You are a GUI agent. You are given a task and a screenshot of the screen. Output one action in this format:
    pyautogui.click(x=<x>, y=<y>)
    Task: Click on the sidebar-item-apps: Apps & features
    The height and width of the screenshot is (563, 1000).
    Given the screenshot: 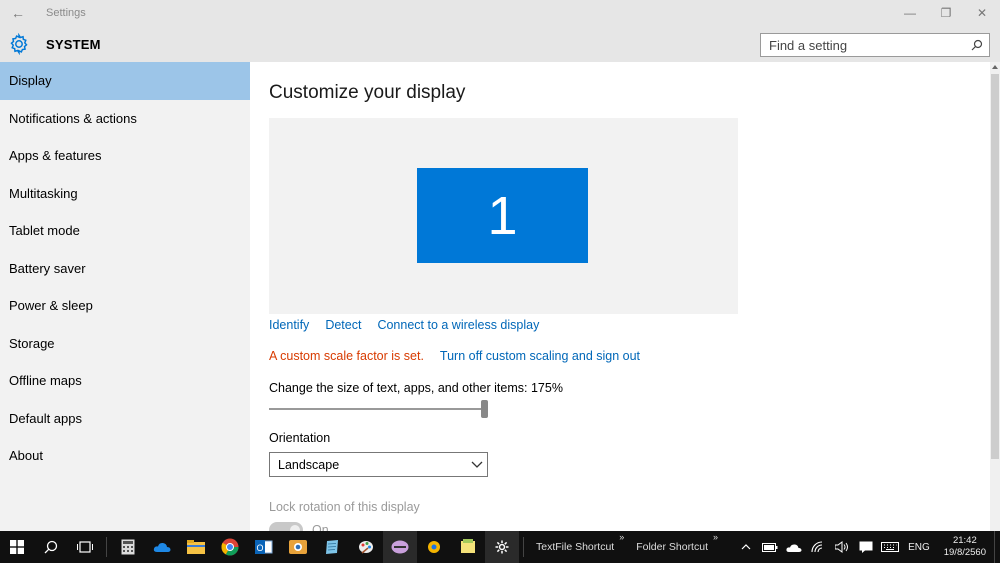 What is the action you would take?
    pyautogui.click(x=125, y=156)
    